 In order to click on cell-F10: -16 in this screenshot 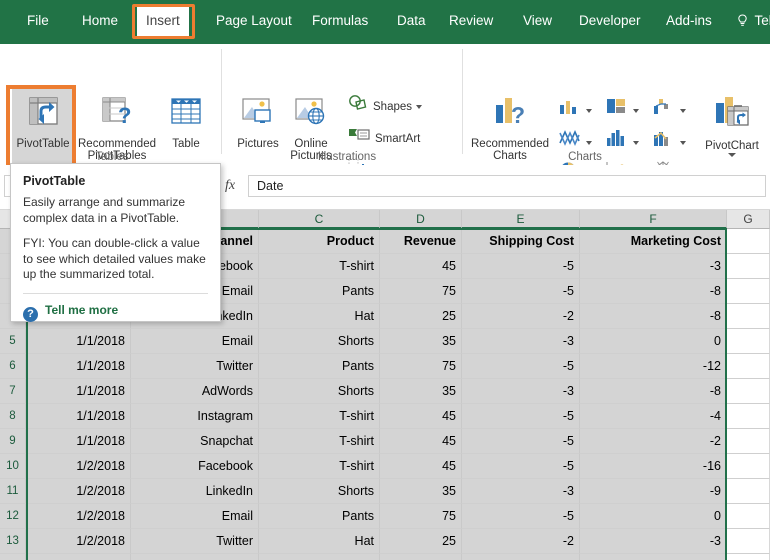, I will do `click(653, 466)`.